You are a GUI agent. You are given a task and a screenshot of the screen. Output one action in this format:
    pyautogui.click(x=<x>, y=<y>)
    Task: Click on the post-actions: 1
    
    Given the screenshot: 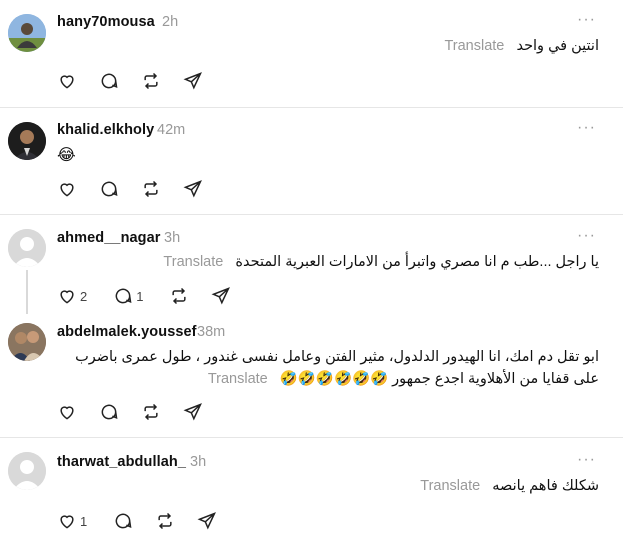 What is the action you would take?
    pyautogui.click(x=148, y=521)
    